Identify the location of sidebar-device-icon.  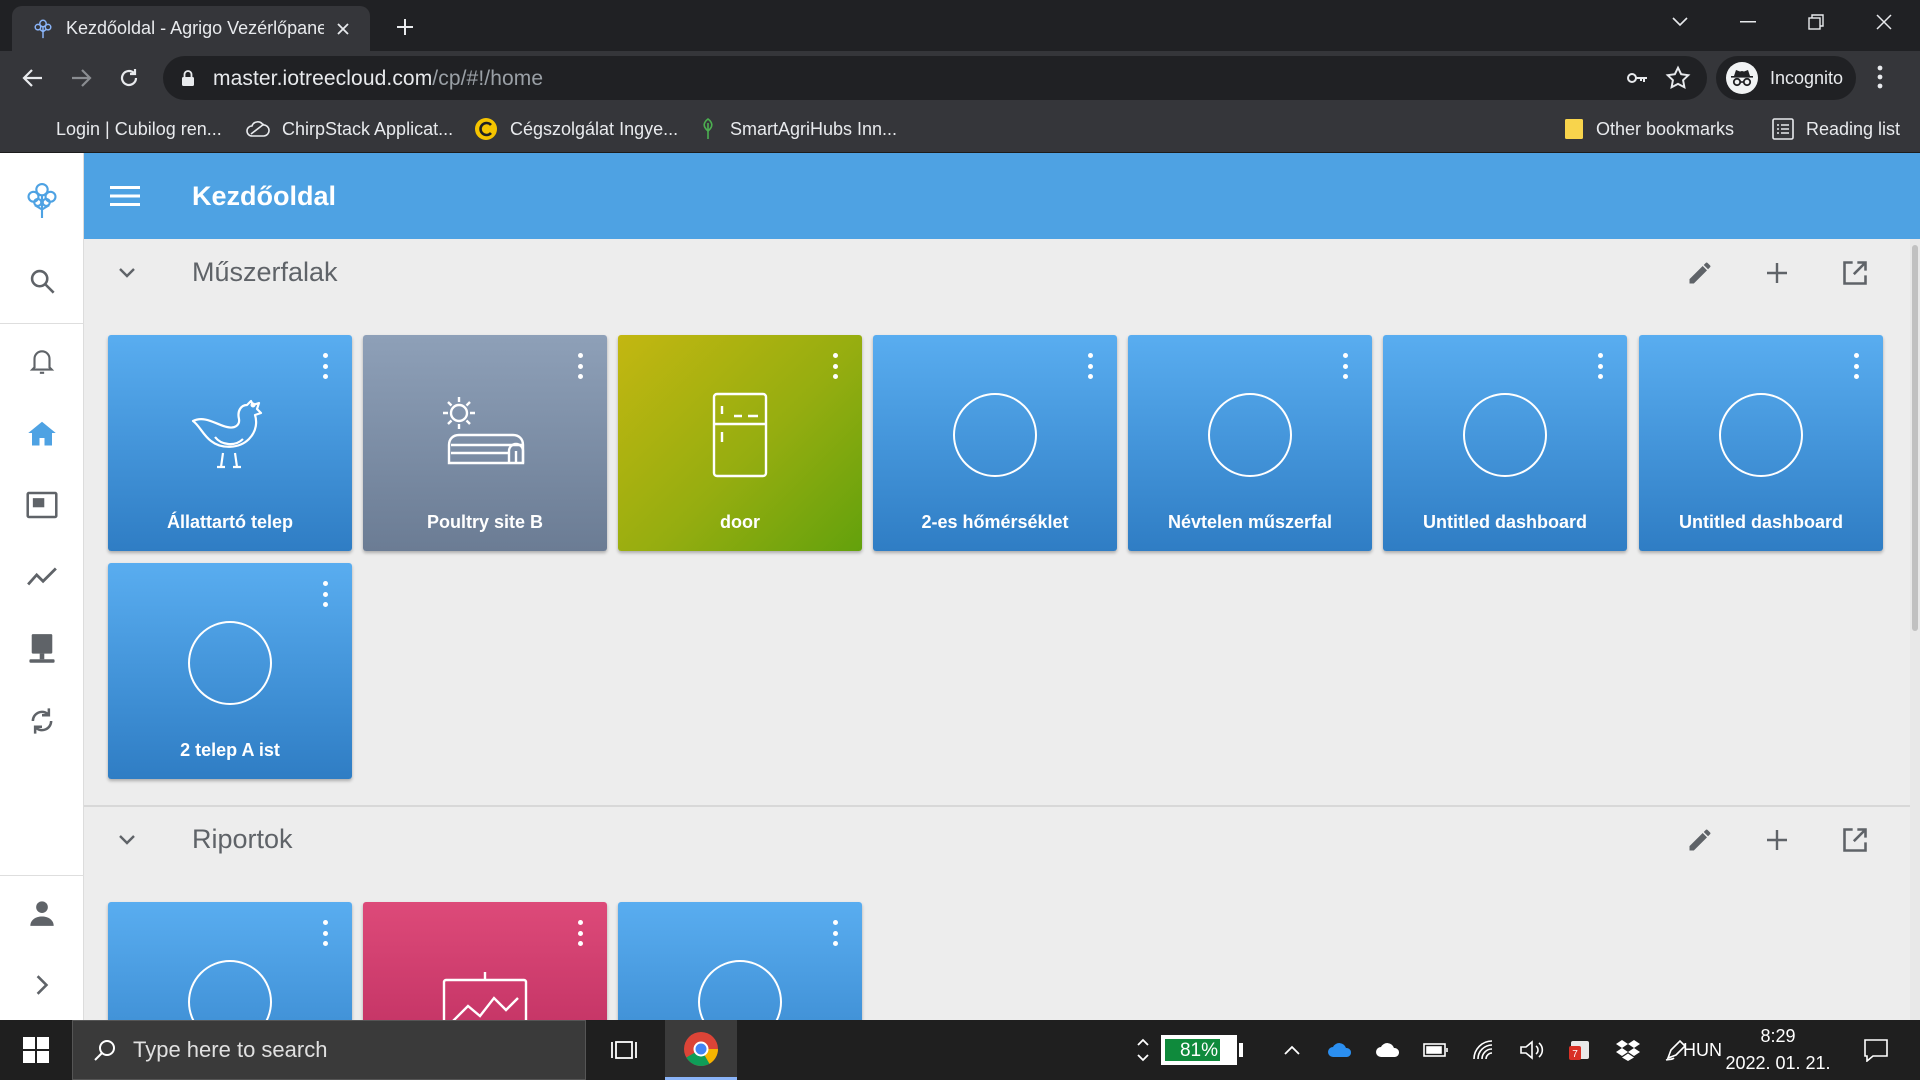
(42, 649).